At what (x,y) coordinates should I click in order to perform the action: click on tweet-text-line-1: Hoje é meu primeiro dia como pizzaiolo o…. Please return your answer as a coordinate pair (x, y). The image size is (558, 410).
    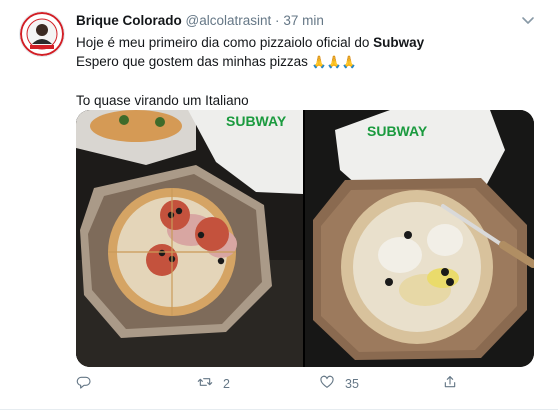
    Looking at the image, I should click on (306, 42).